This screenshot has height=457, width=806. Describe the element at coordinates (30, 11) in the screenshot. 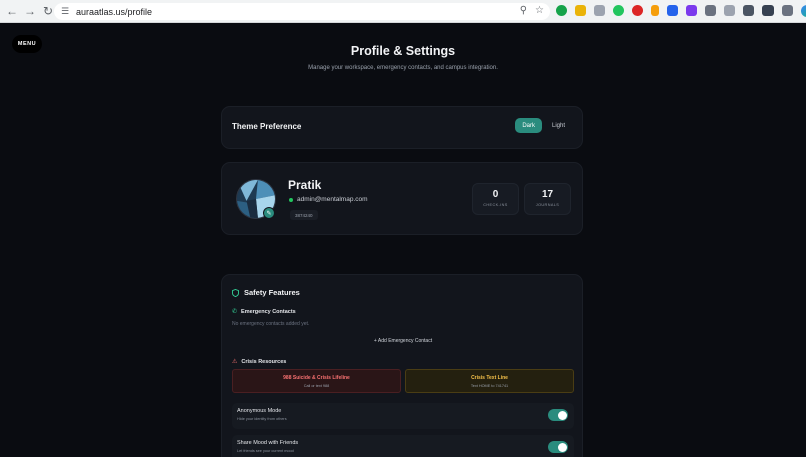

I see `forward-icon: →` at that location.